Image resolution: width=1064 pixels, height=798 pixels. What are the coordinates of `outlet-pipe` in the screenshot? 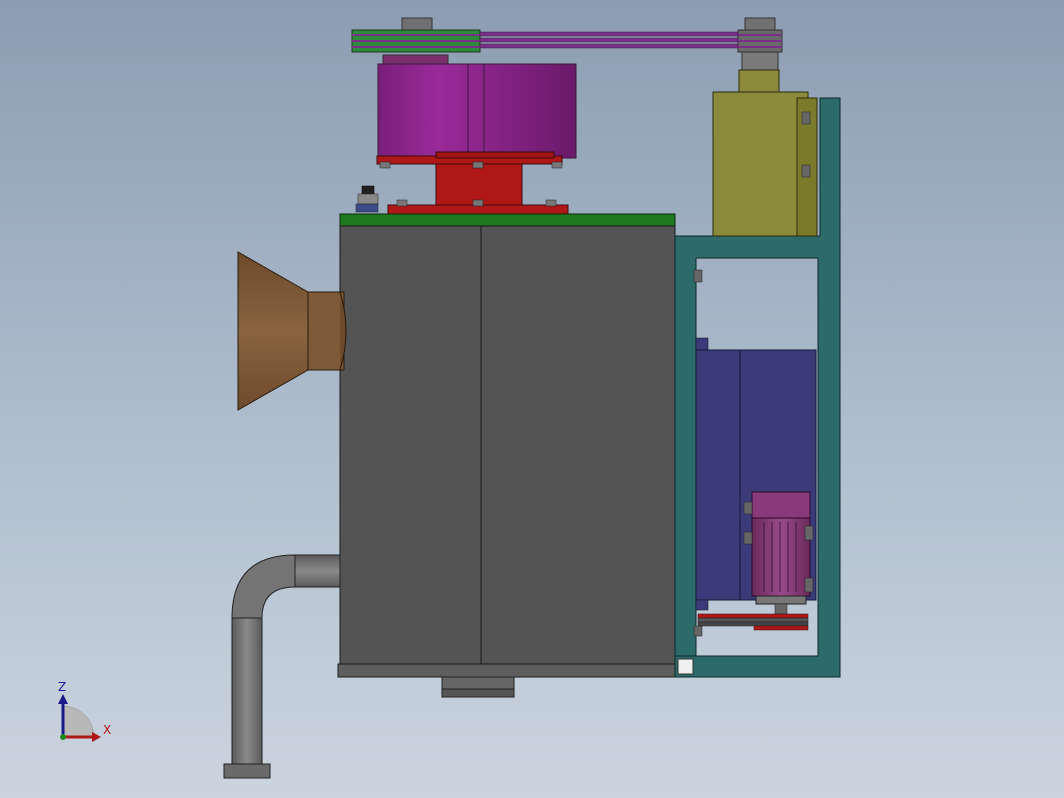 It's located at (282, 666).